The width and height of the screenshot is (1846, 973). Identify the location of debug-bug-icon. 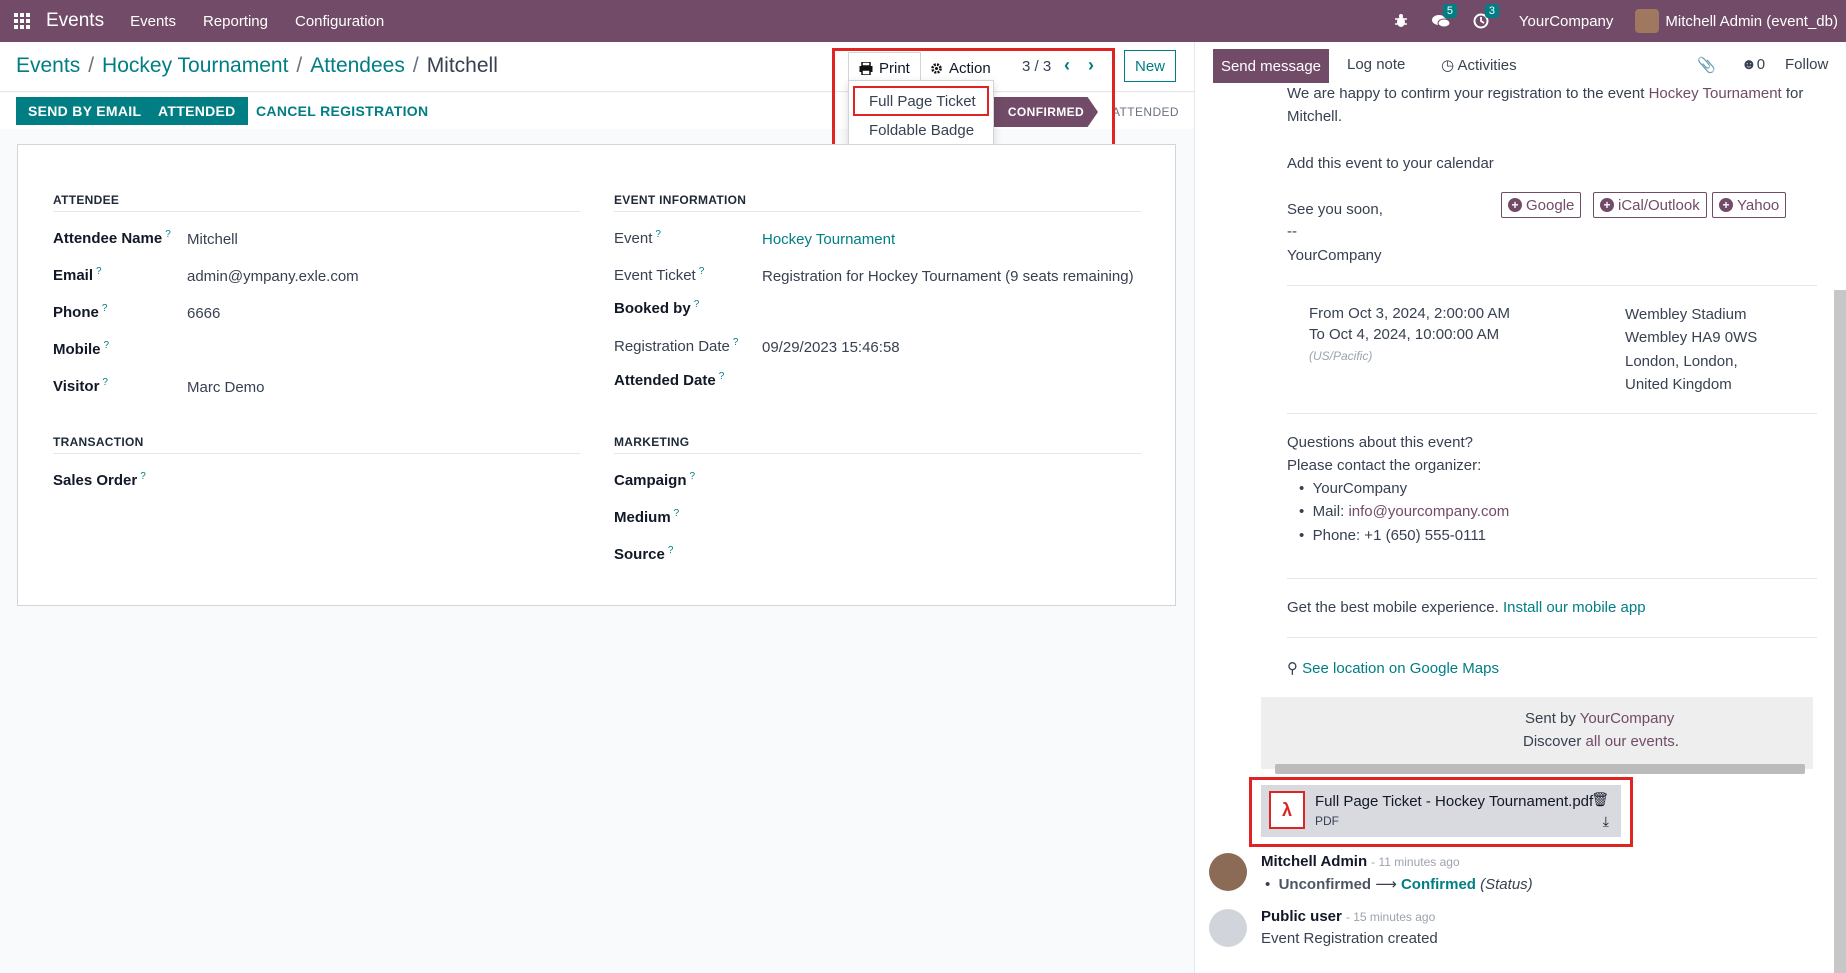
(1401, 21).